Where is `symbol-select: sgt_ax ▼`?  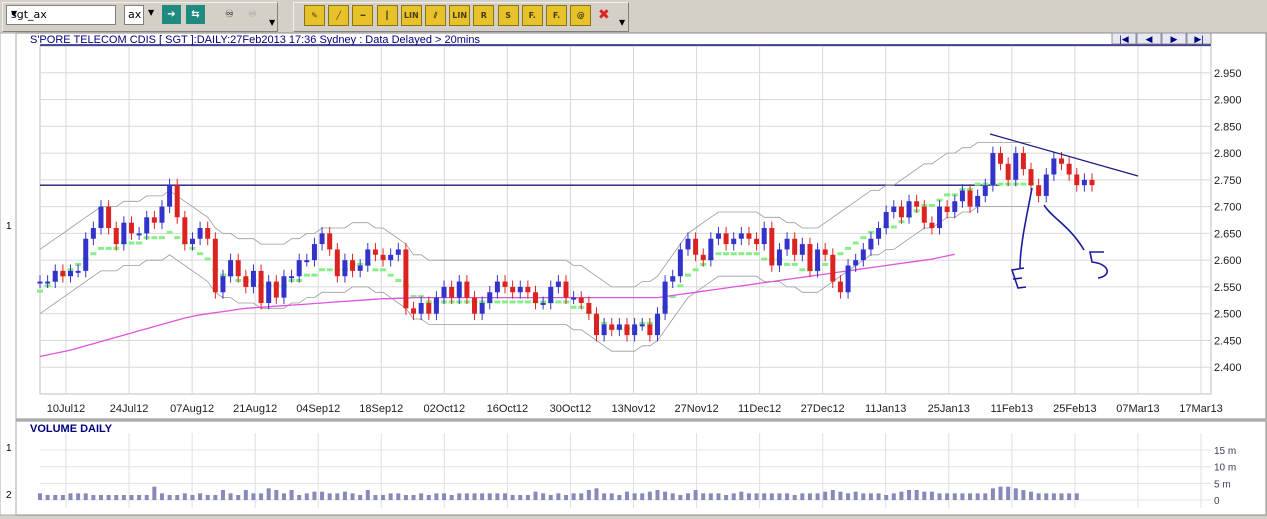 symbol-select: sgt_ax ▼ is located at coordinates (61, 15).